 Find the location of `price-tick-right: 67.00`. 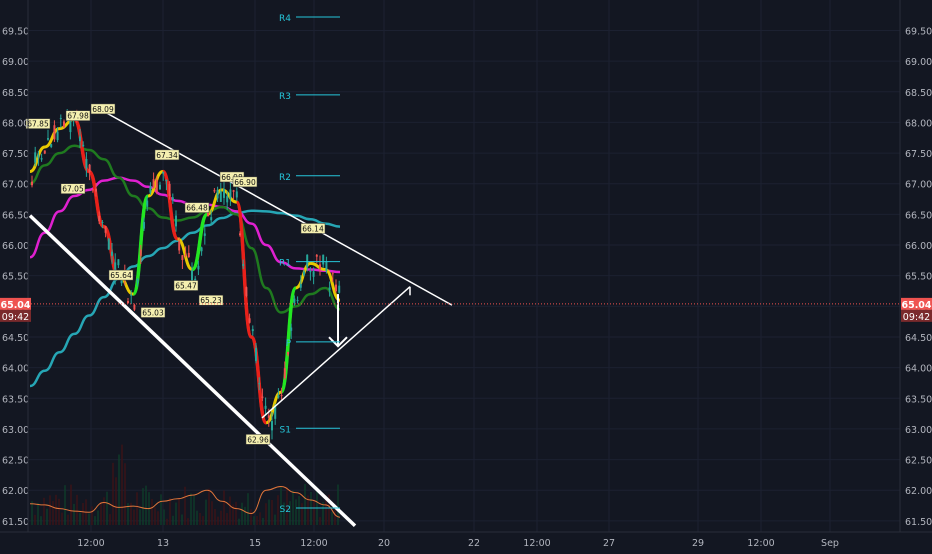

price-tick-right: 67.00 is located at coordinates (918, 185).